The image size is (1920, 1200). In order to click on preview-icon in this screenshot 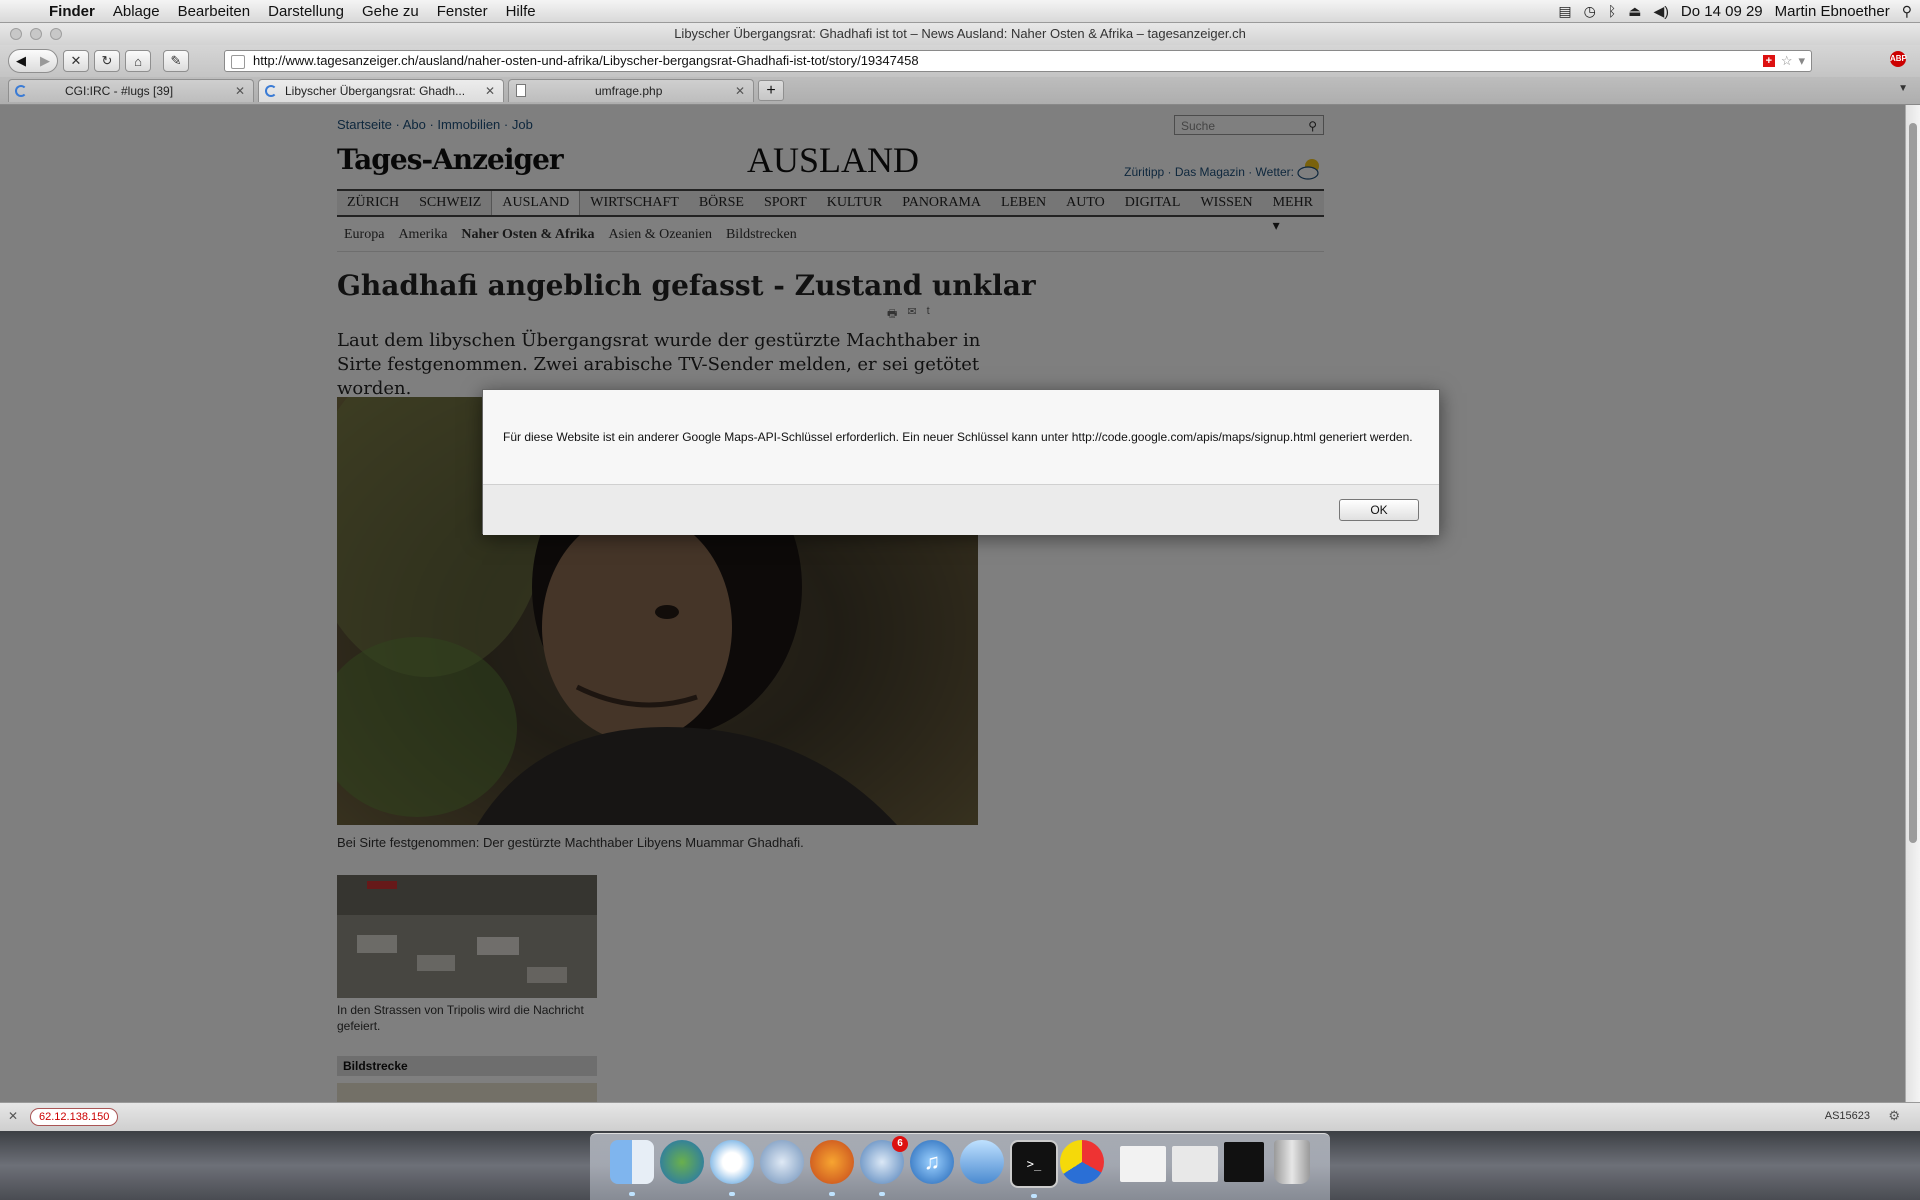, I will do `click(982, 1162)`.